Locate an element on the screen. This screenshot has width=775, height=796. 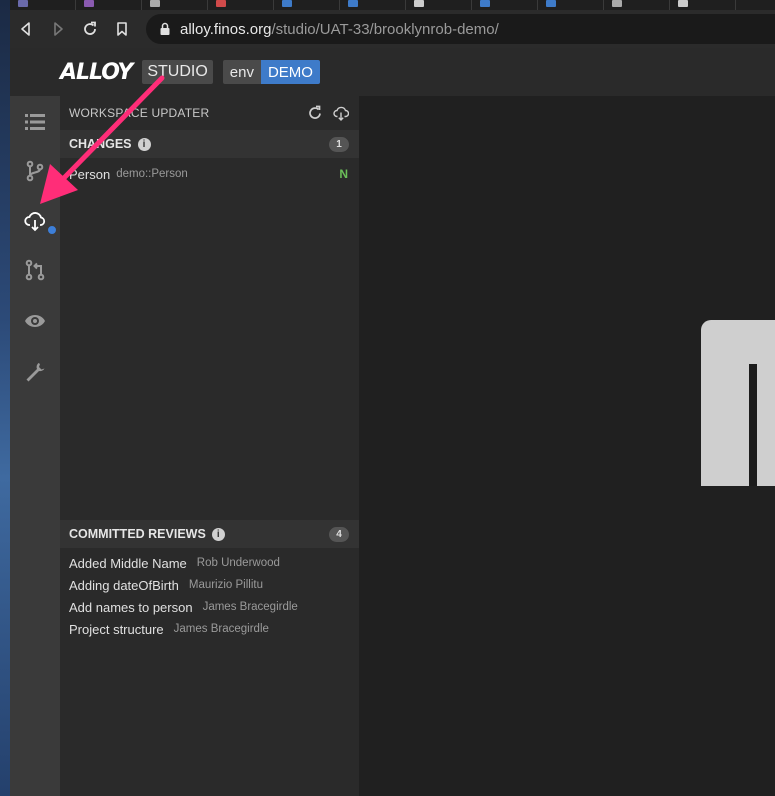
change-item: Person demo::Person N is located at coordinates (209, 174).